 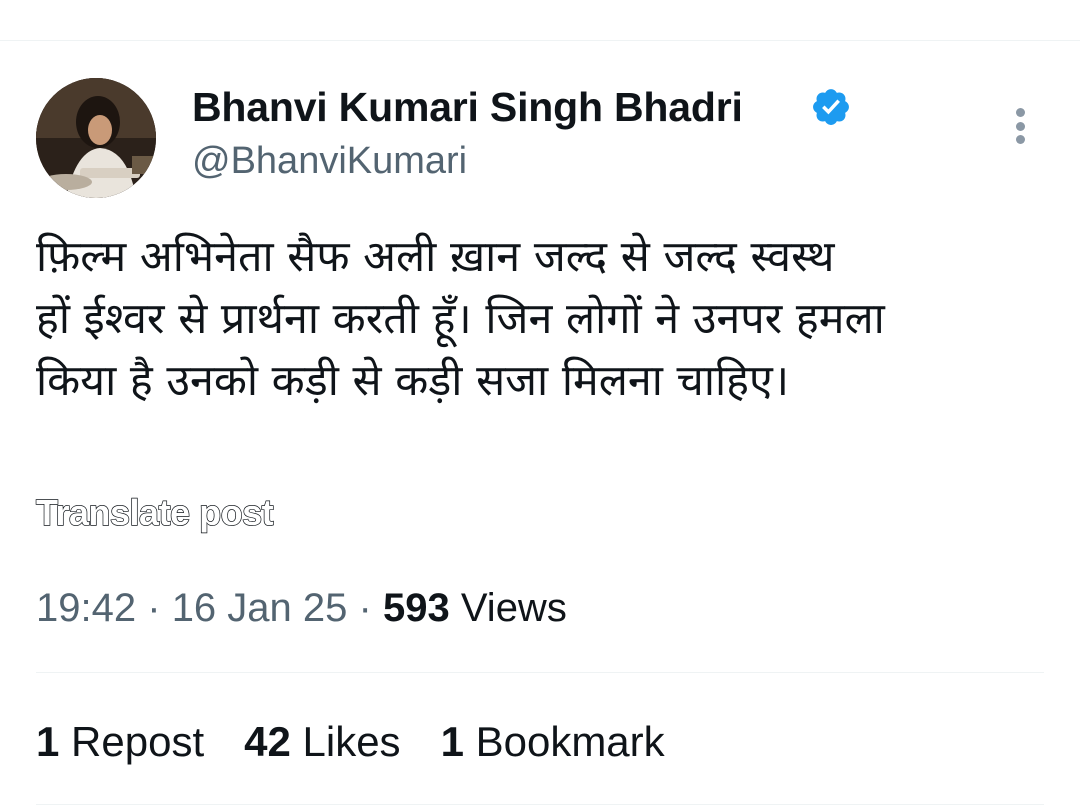 What do you see at coordinates (329, 161) in the screenshot?
I see `author-handle: @BhanviKumari` at bounding box center [329, 161].